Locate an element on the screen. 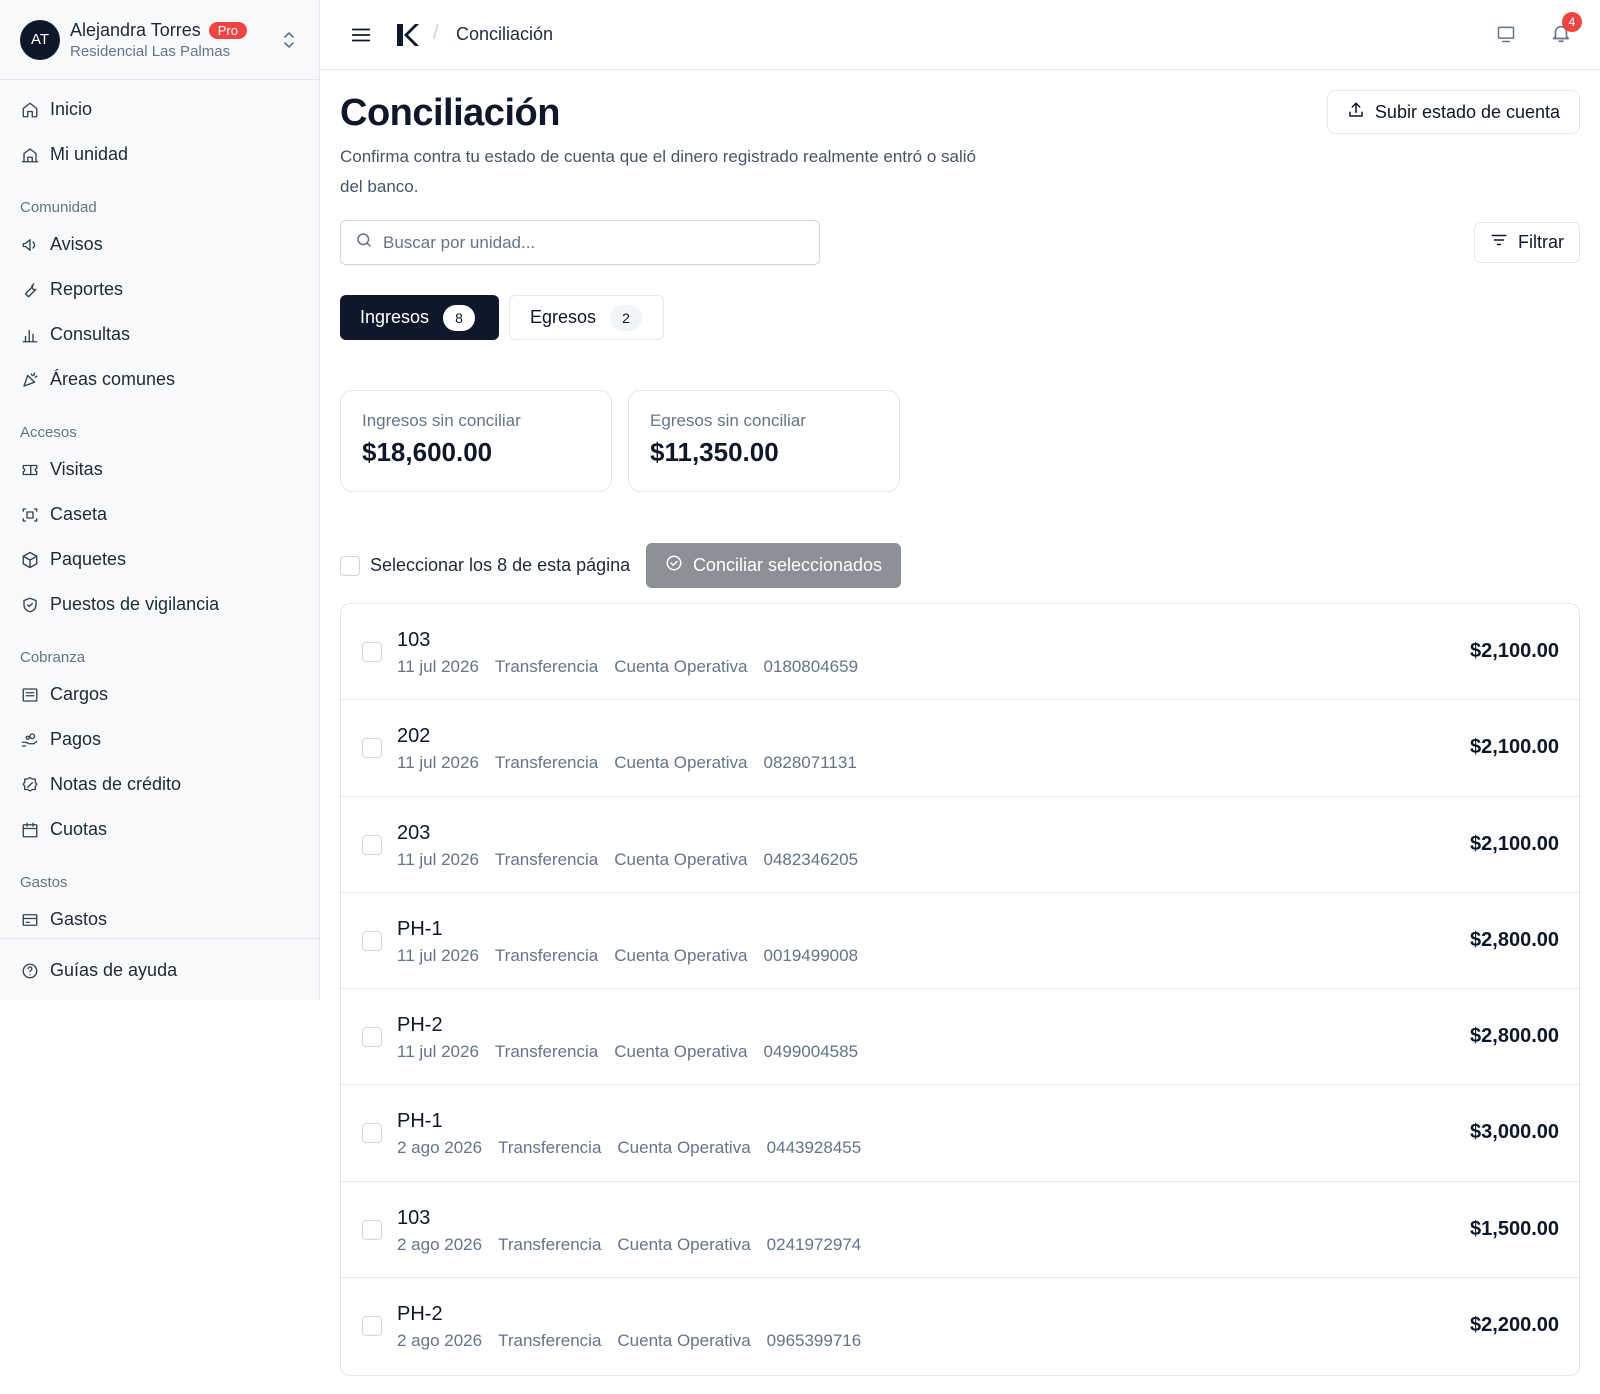  stat-label: Egresos sin conciliar is located at coordinates (728, 420).